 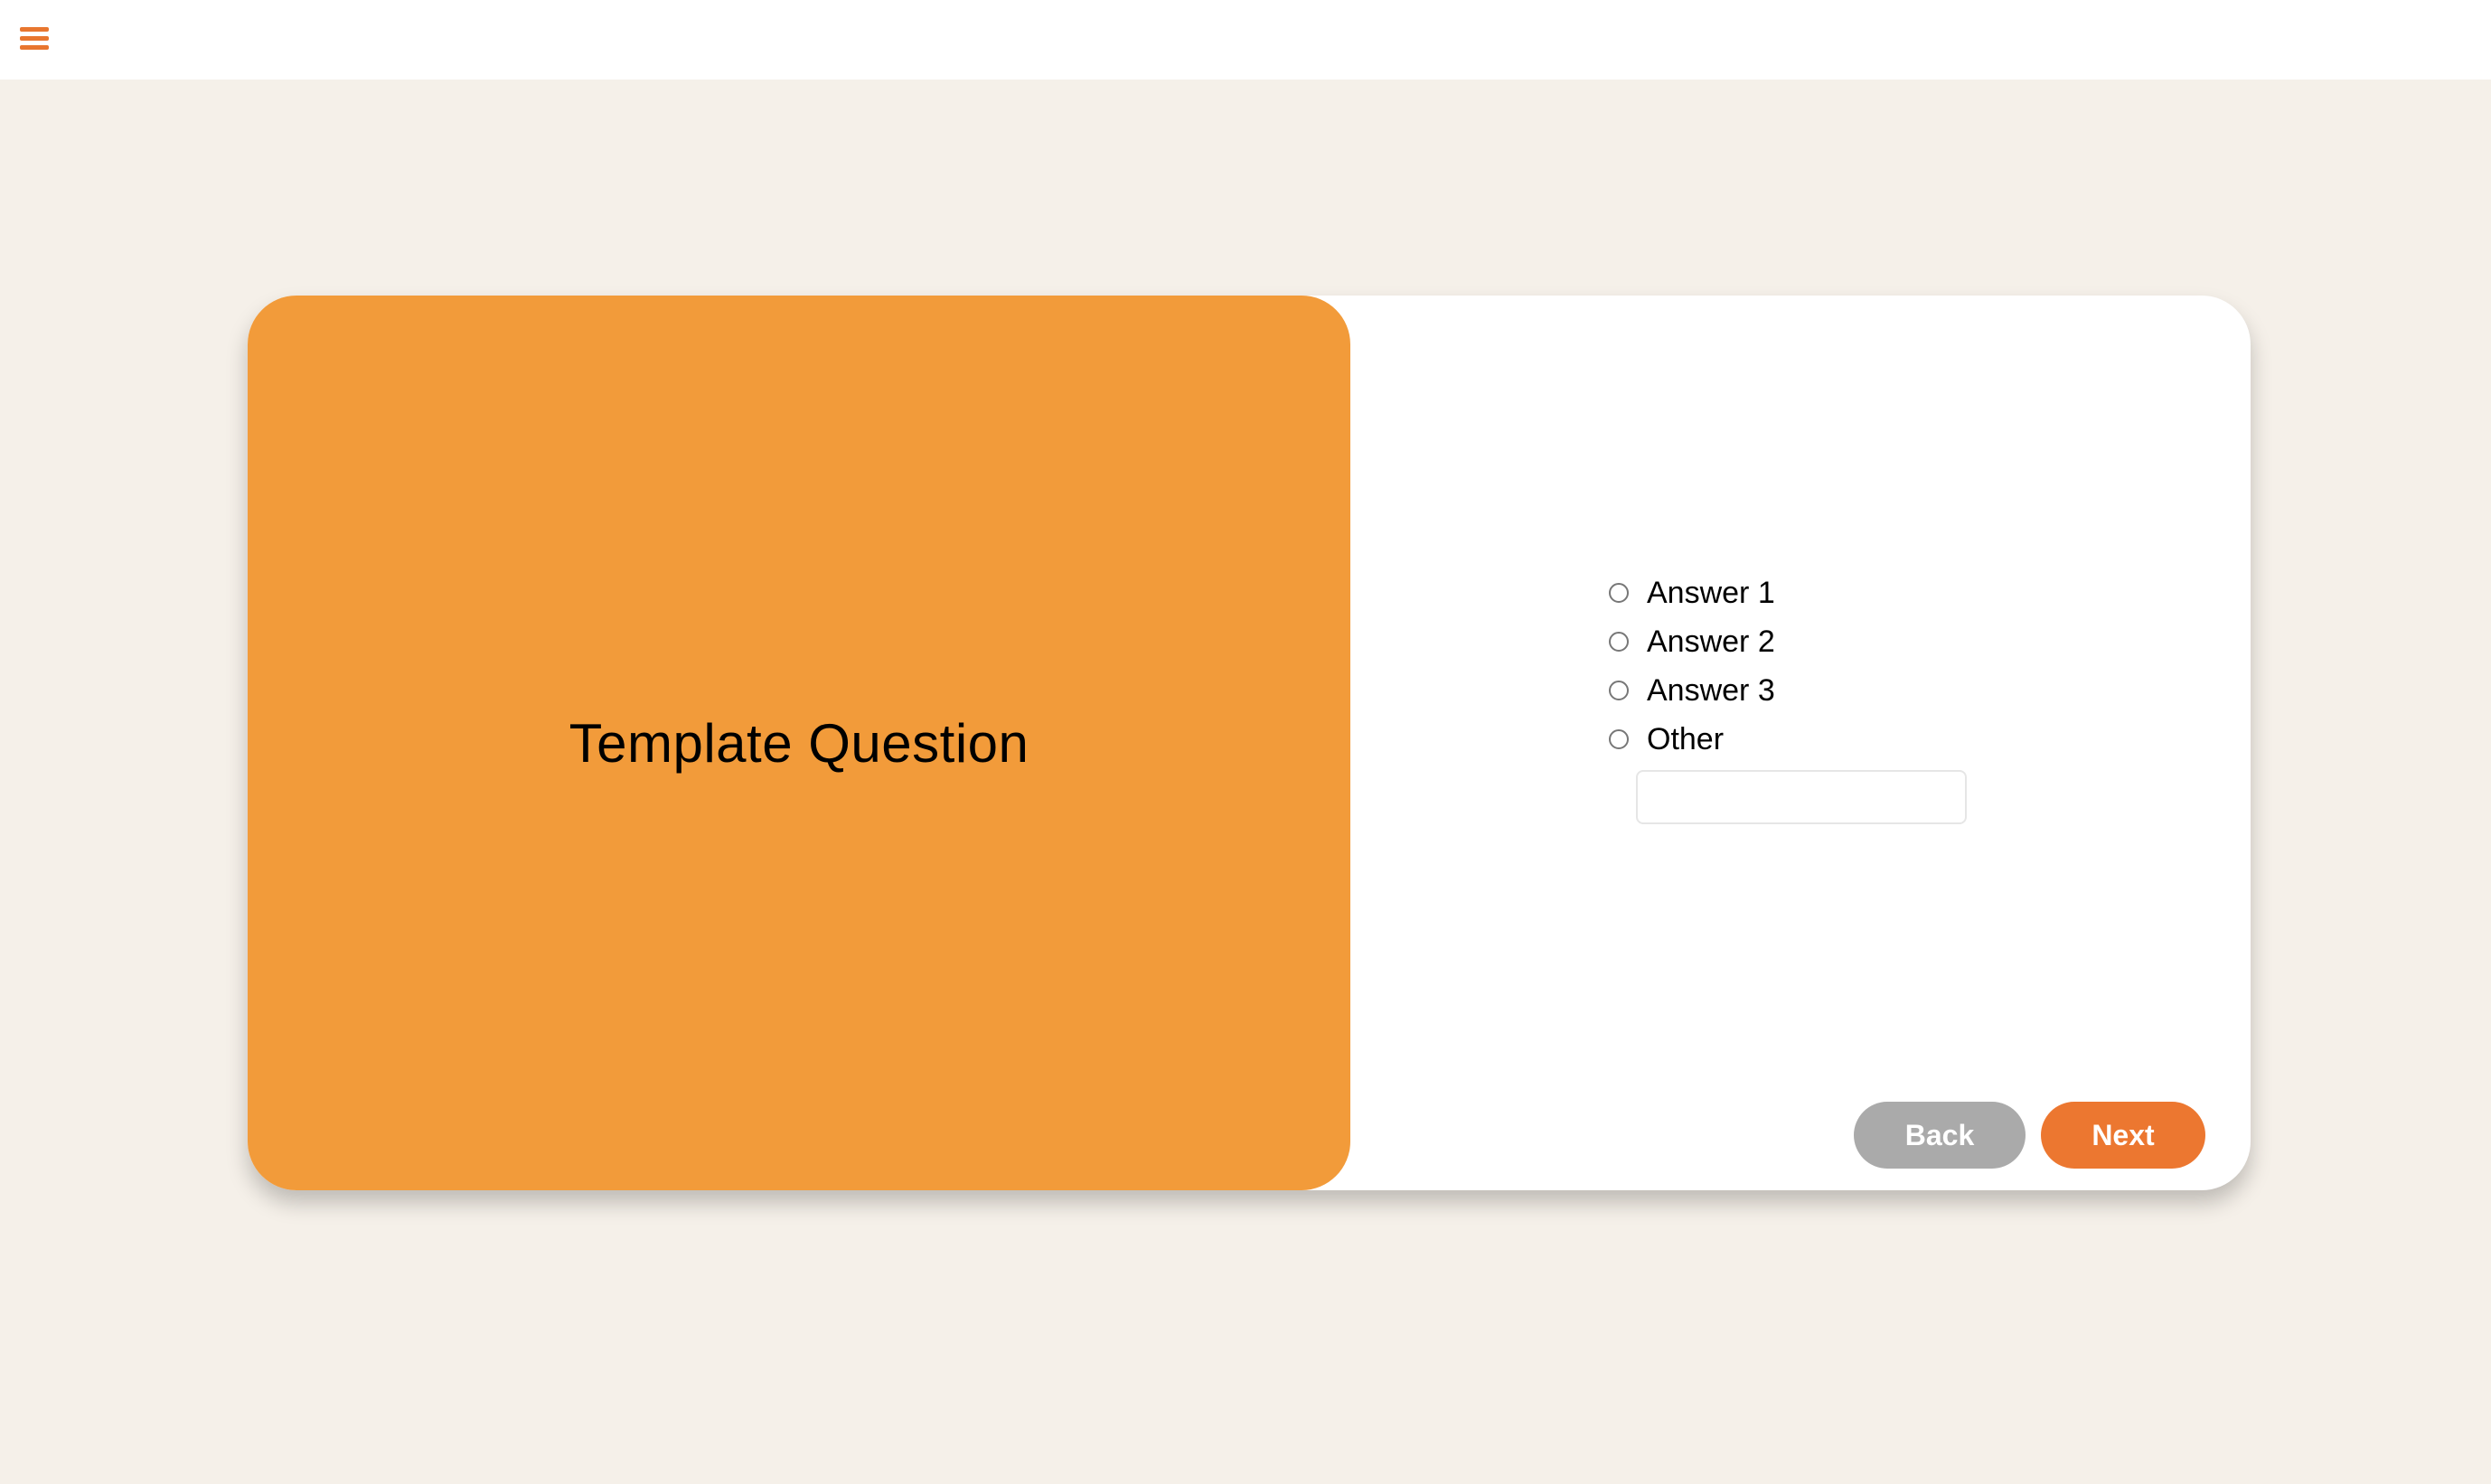 I want to click on question-title: Template Question, so click(x=799, y=743).